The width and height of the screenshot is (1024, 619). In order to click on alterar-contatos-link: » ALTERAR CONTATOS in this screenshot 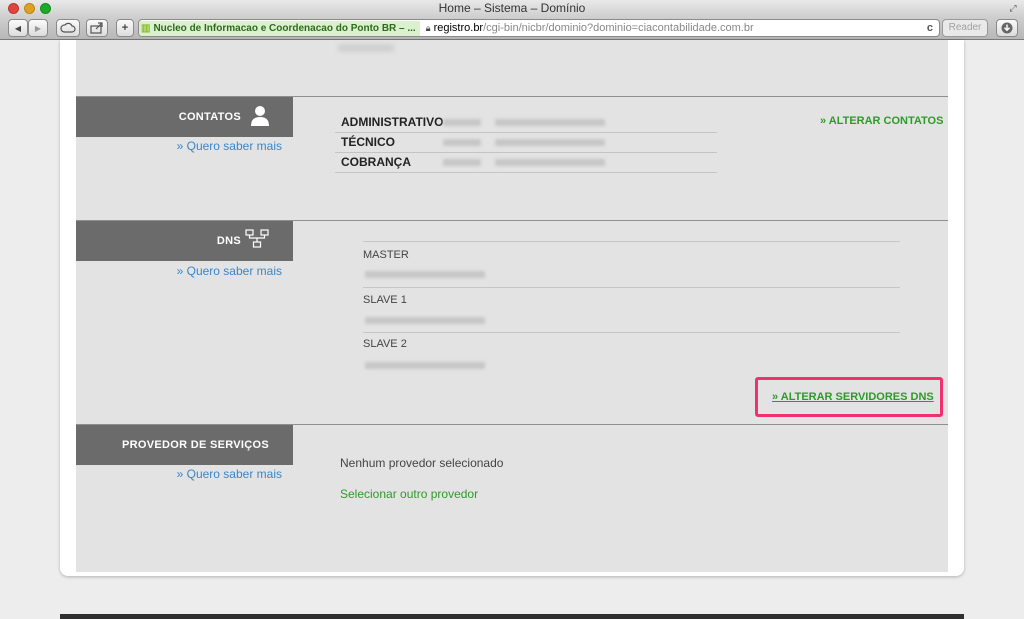, I will do `click(881, 121)`.